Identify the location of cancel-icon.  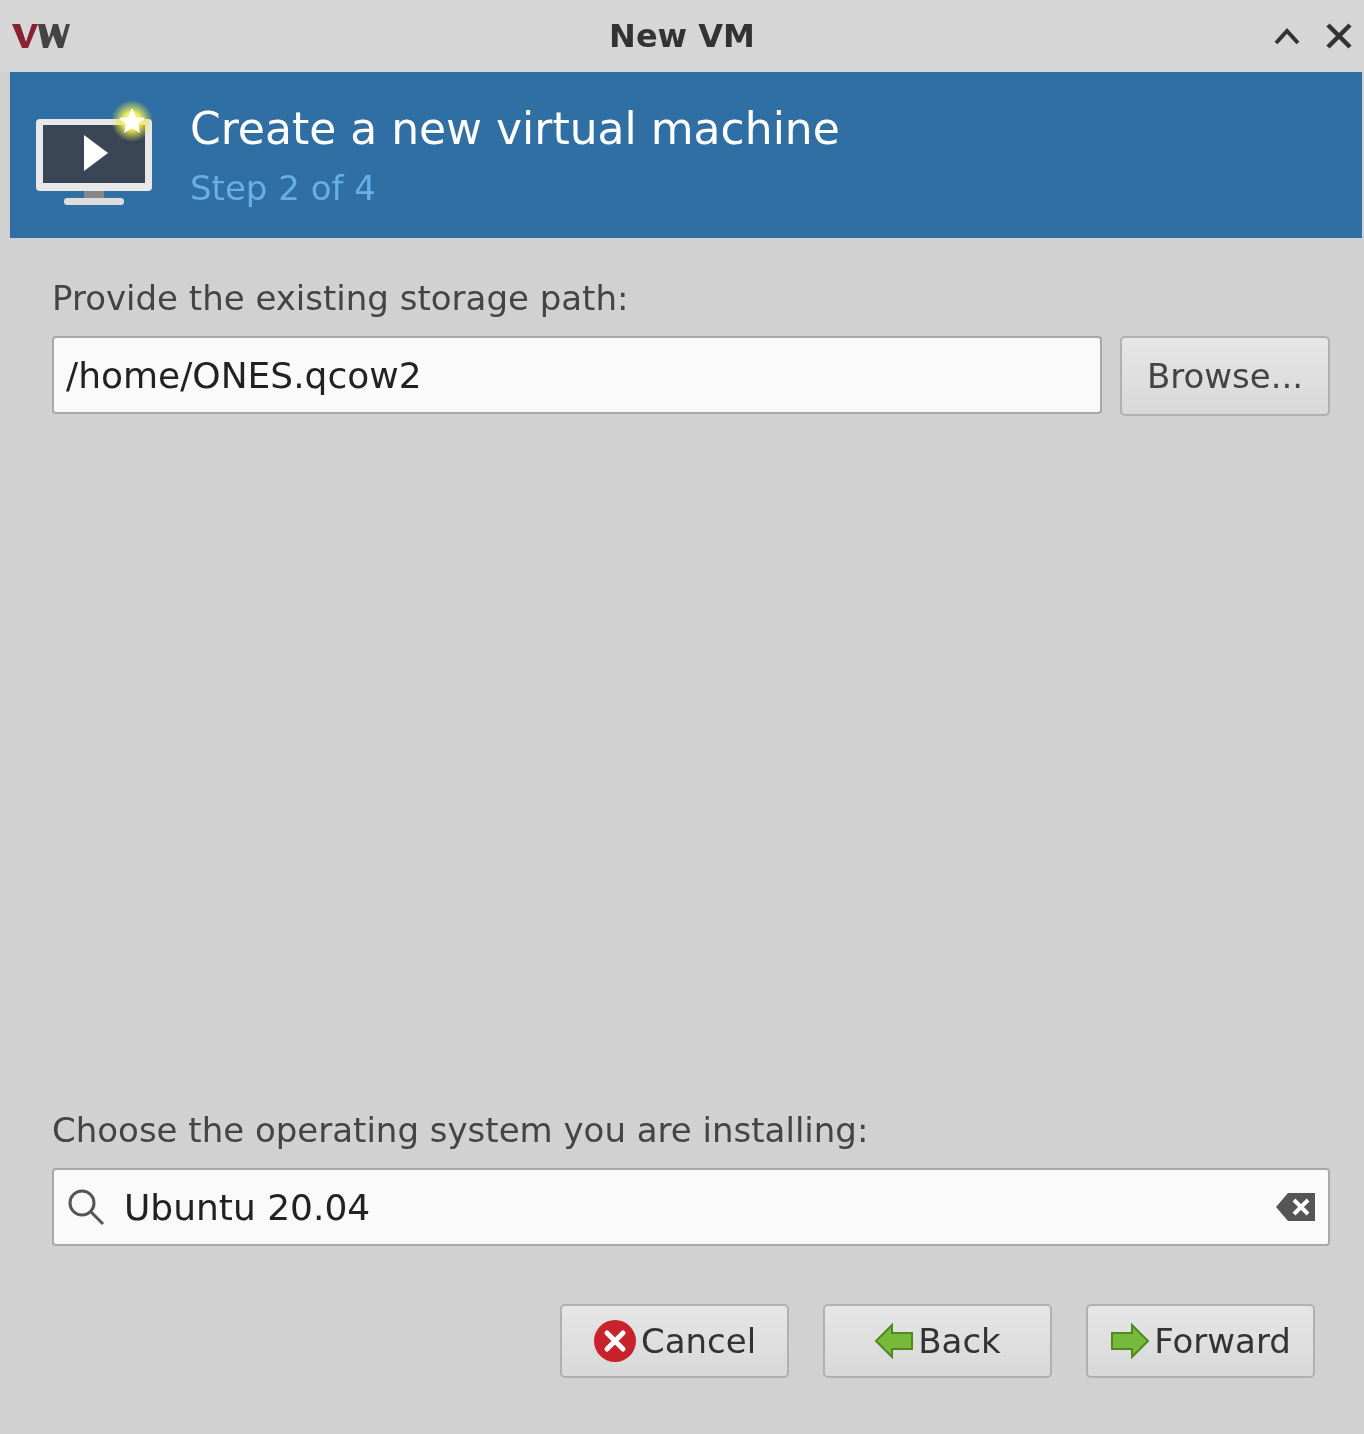
(614, 1341).